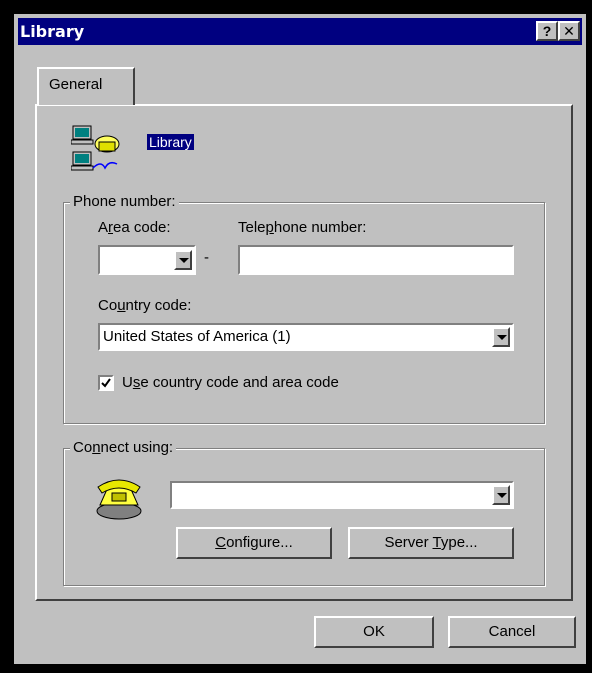 The image size is (592, 673). Describe the element at coordinates (230, 382) in the screenshot. I see `use-codes-label: Use country code and area code` at that location.